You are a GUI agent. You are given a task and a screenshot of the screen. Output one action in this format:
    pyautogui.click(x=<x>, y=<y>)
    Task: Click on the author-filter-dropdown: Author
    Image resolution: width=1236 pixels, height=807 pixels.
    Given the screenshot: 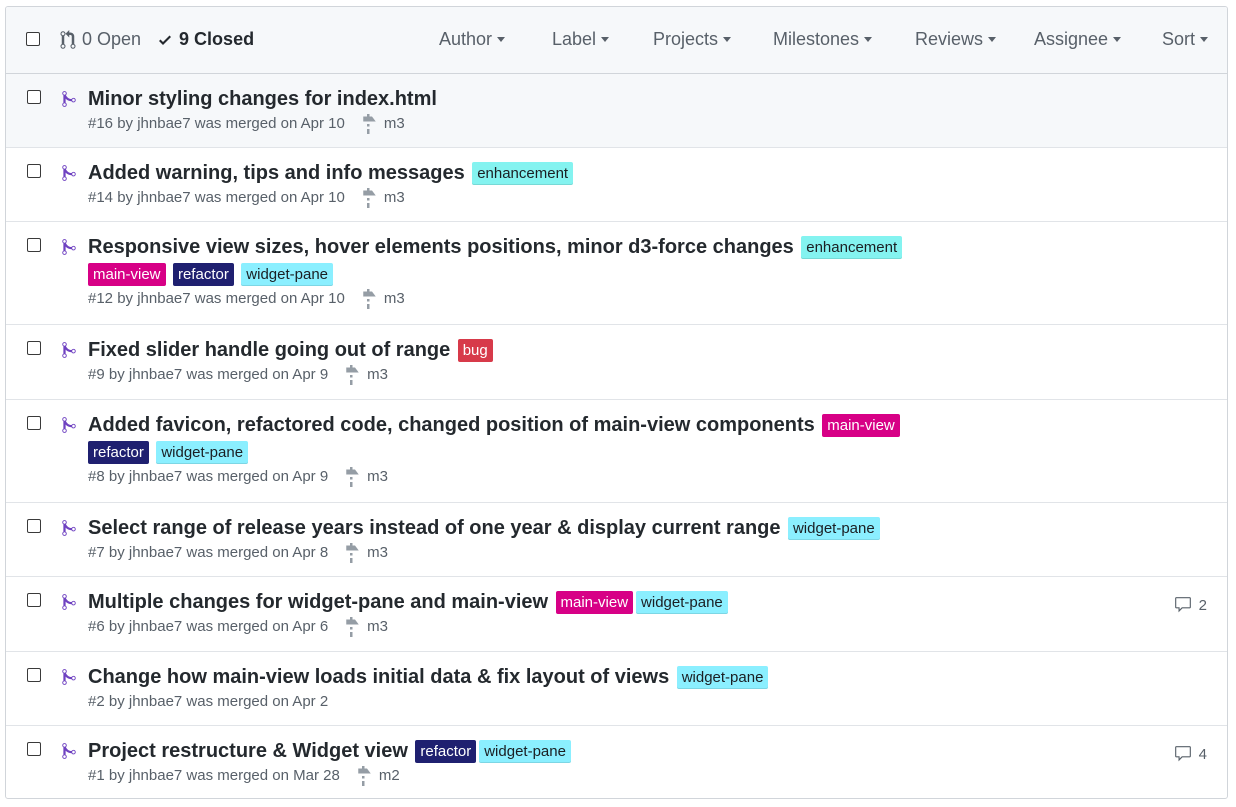 What is the action you would take?
    pyautogui.click(x=472, y=39)
    